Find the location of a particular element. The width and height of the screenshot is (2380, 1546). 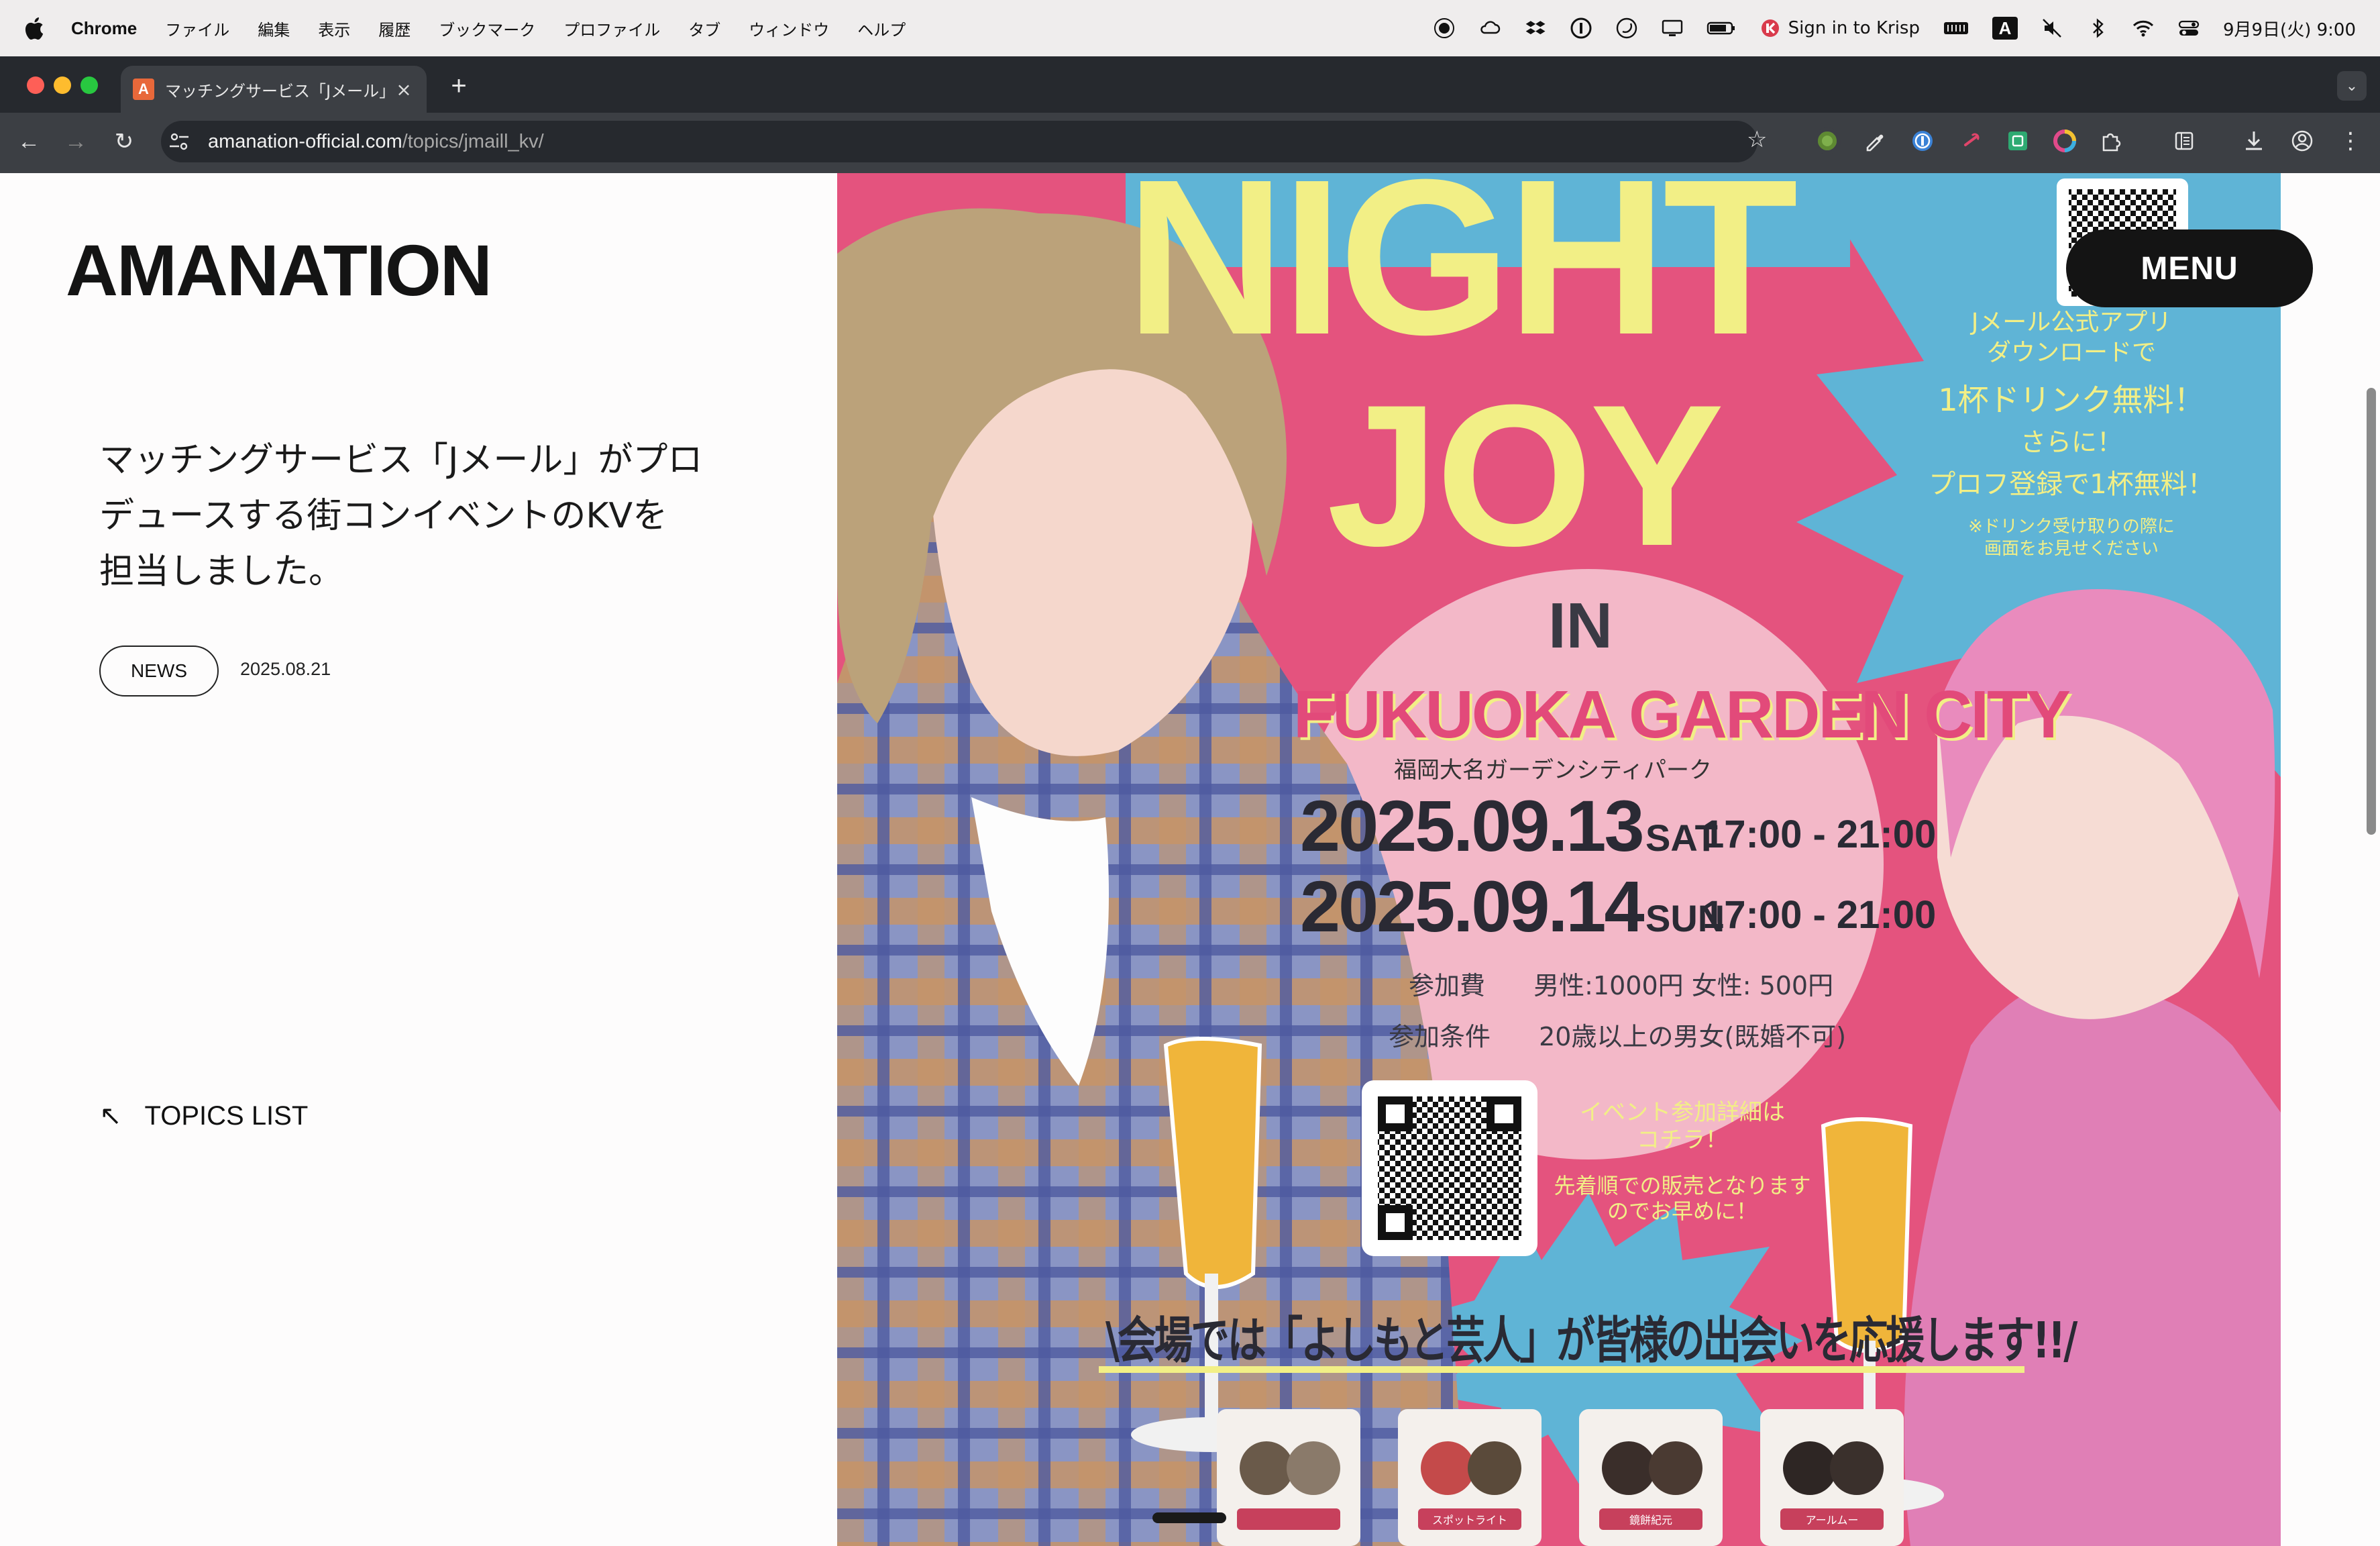

krisp-label: Sign in to Krisp is located at coordinates (1854, 28).